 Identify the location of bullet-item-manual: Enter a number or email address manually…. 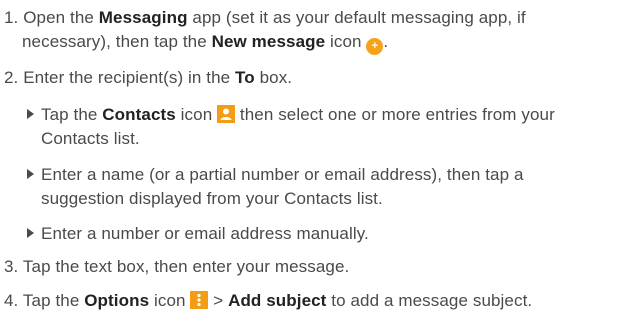
(198, 233).